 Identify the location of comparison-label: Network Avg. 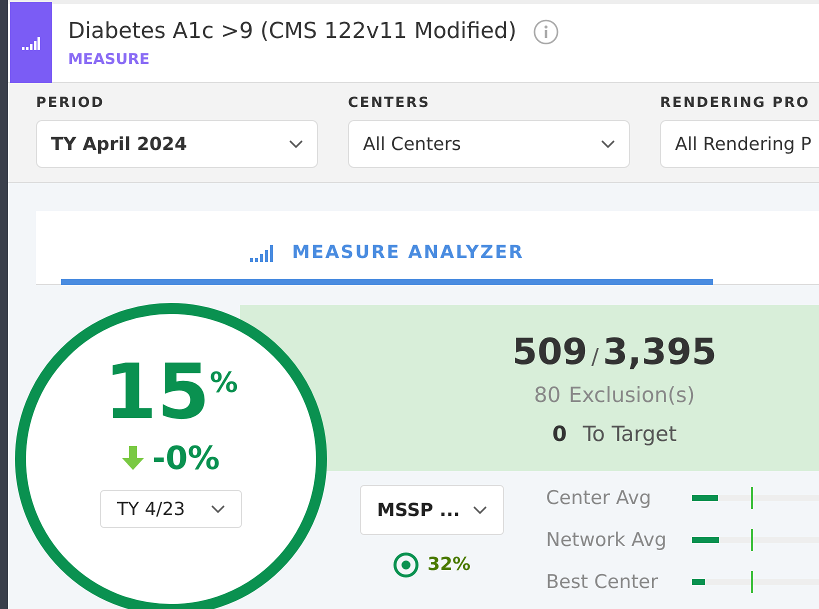
(607, 540).